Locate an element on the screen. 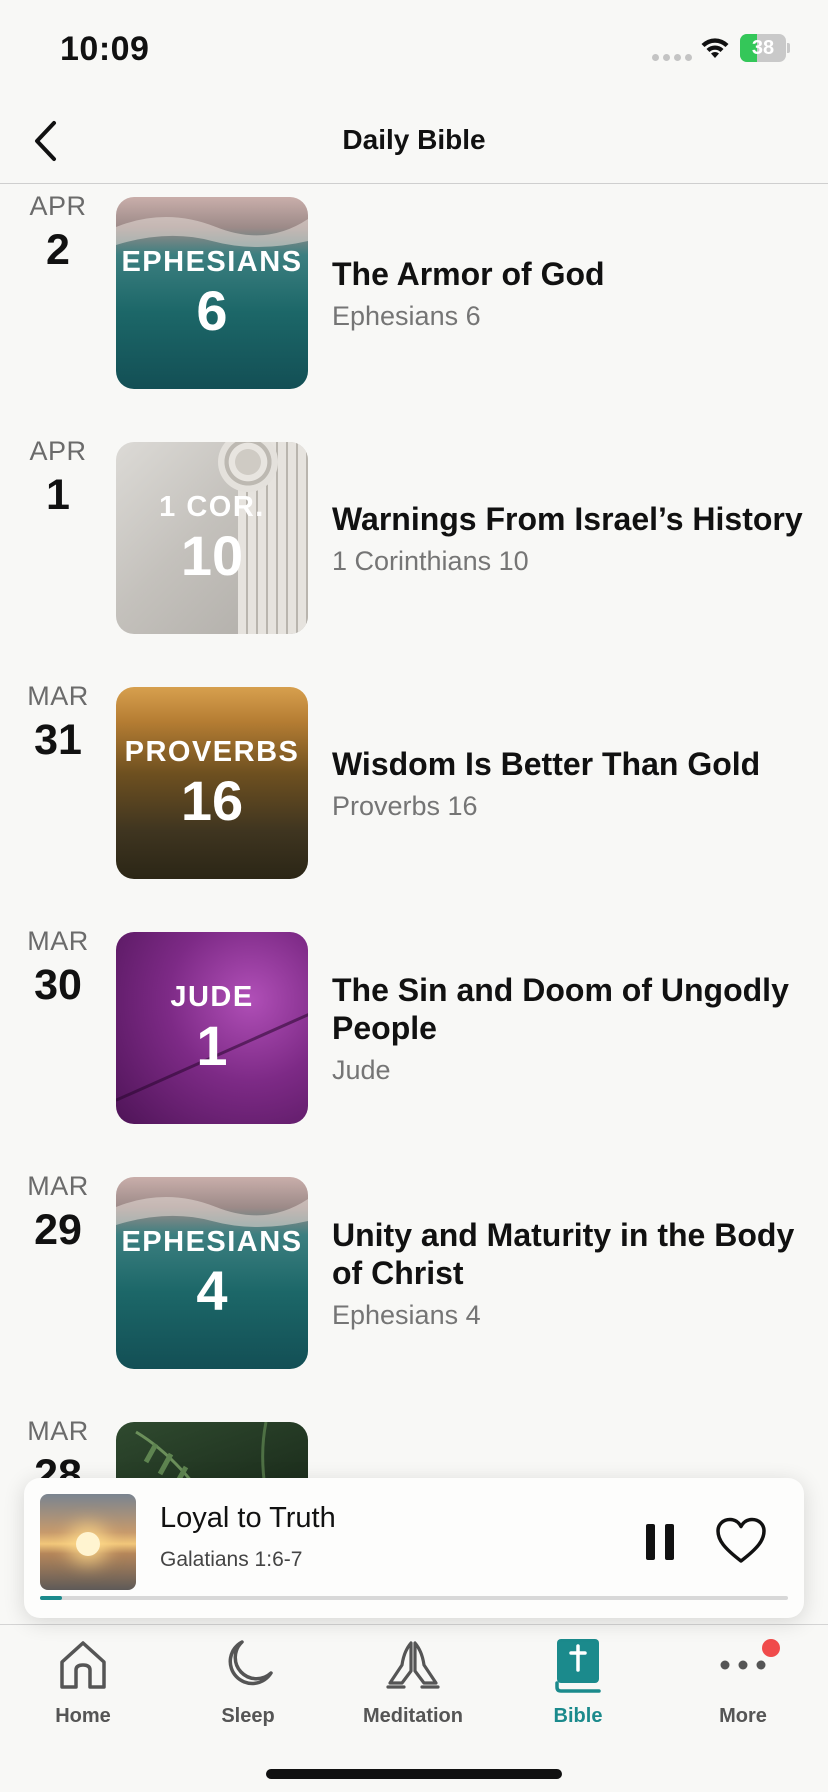  date-label: APR 1 is located at coordinates (58, 478).